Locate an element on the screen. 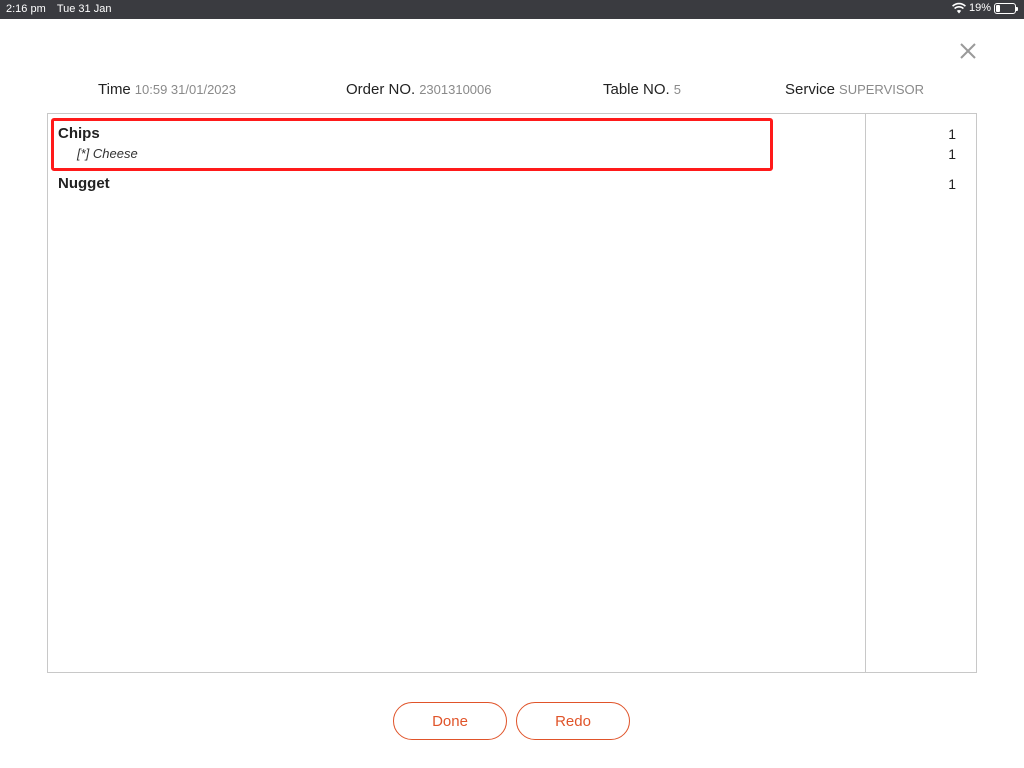 This screenshot has height=768, width=1024. status-time: 2:16 pm is located at coordinates (26, 9).